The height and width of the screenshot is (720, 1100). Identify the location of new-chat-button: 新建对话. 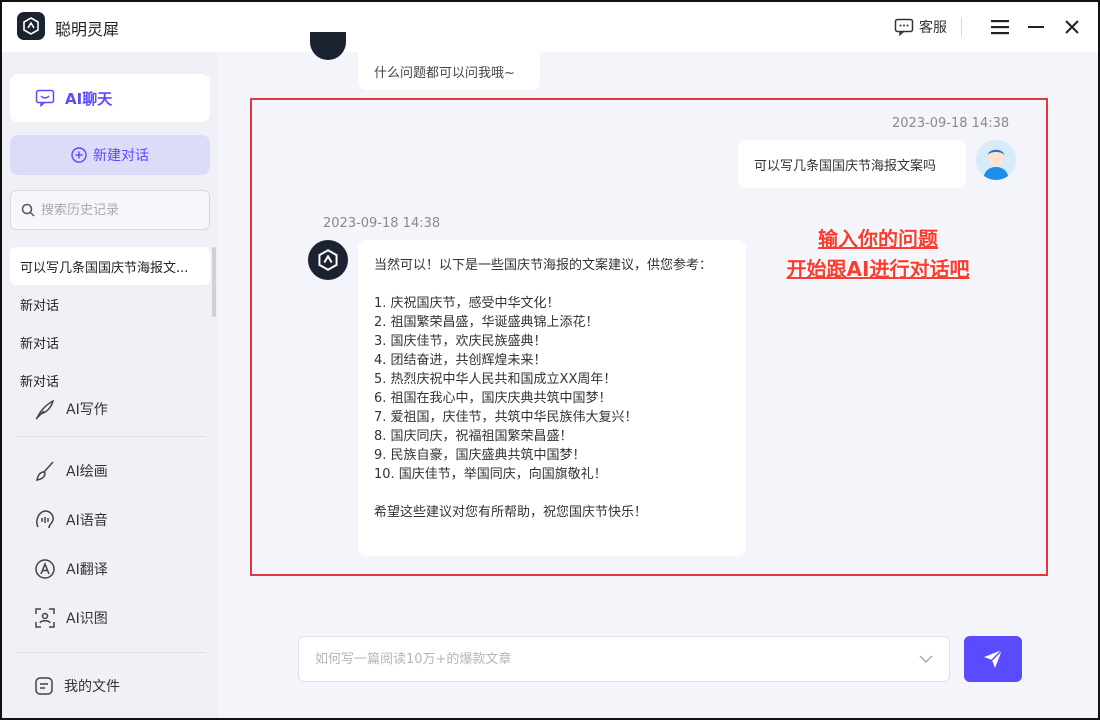
(110, 155).